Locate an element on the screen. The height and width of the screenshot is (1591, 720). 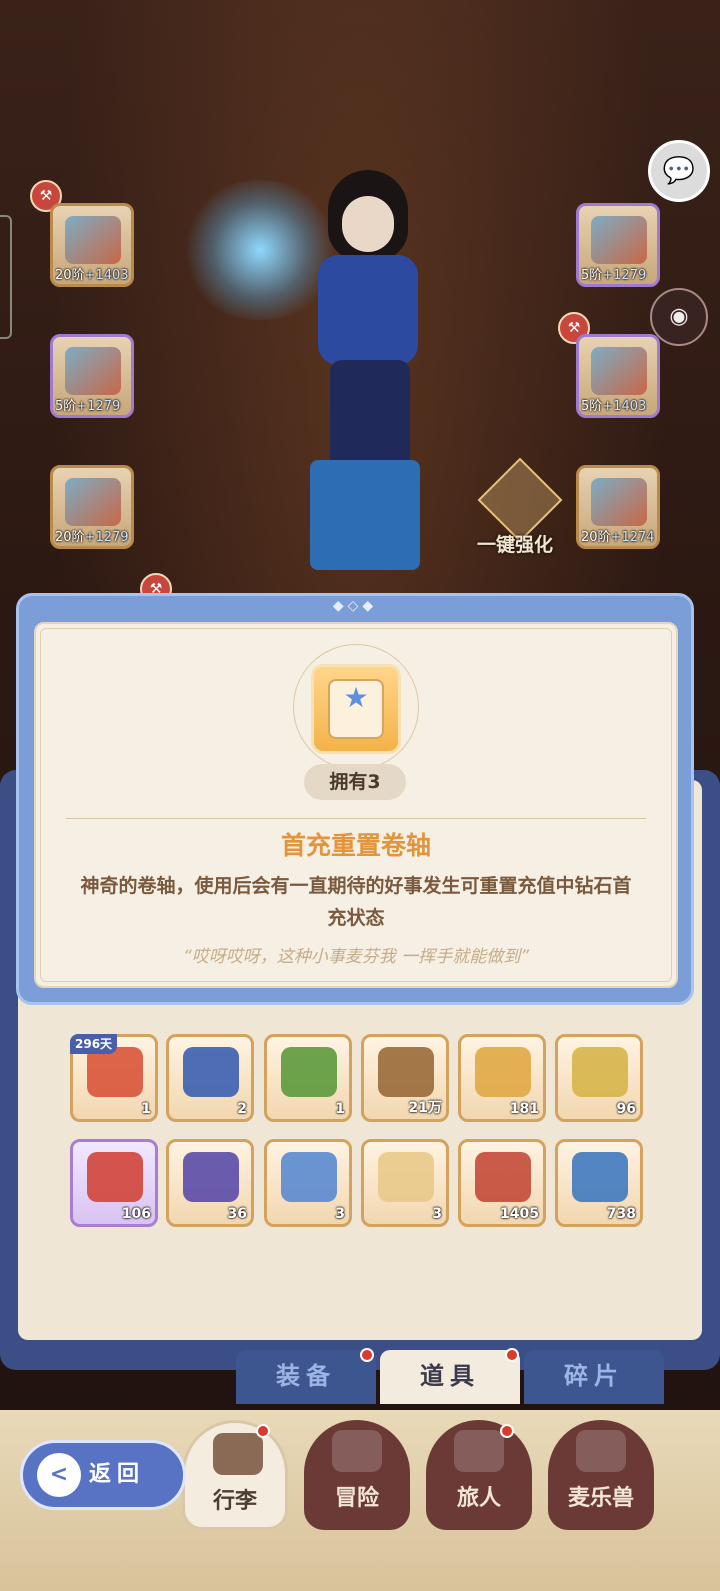
helmet-icon is located at coordinates (619, 240).